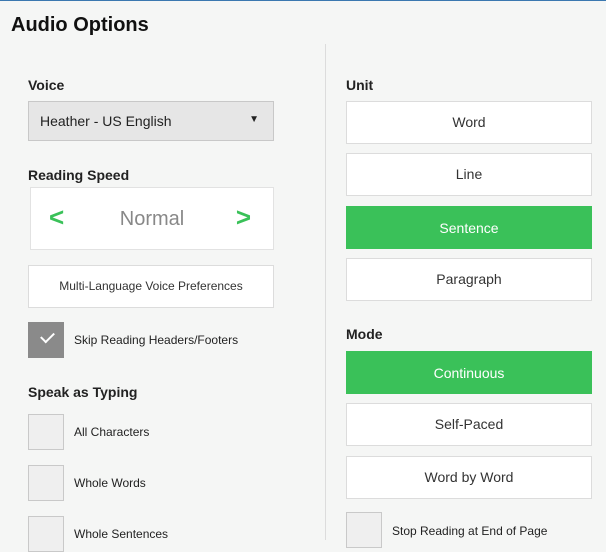  What do you see at coordinates (469, 122) in the screenshot?
I see `unit-word-button: Word` at bounding box center [469, 122].